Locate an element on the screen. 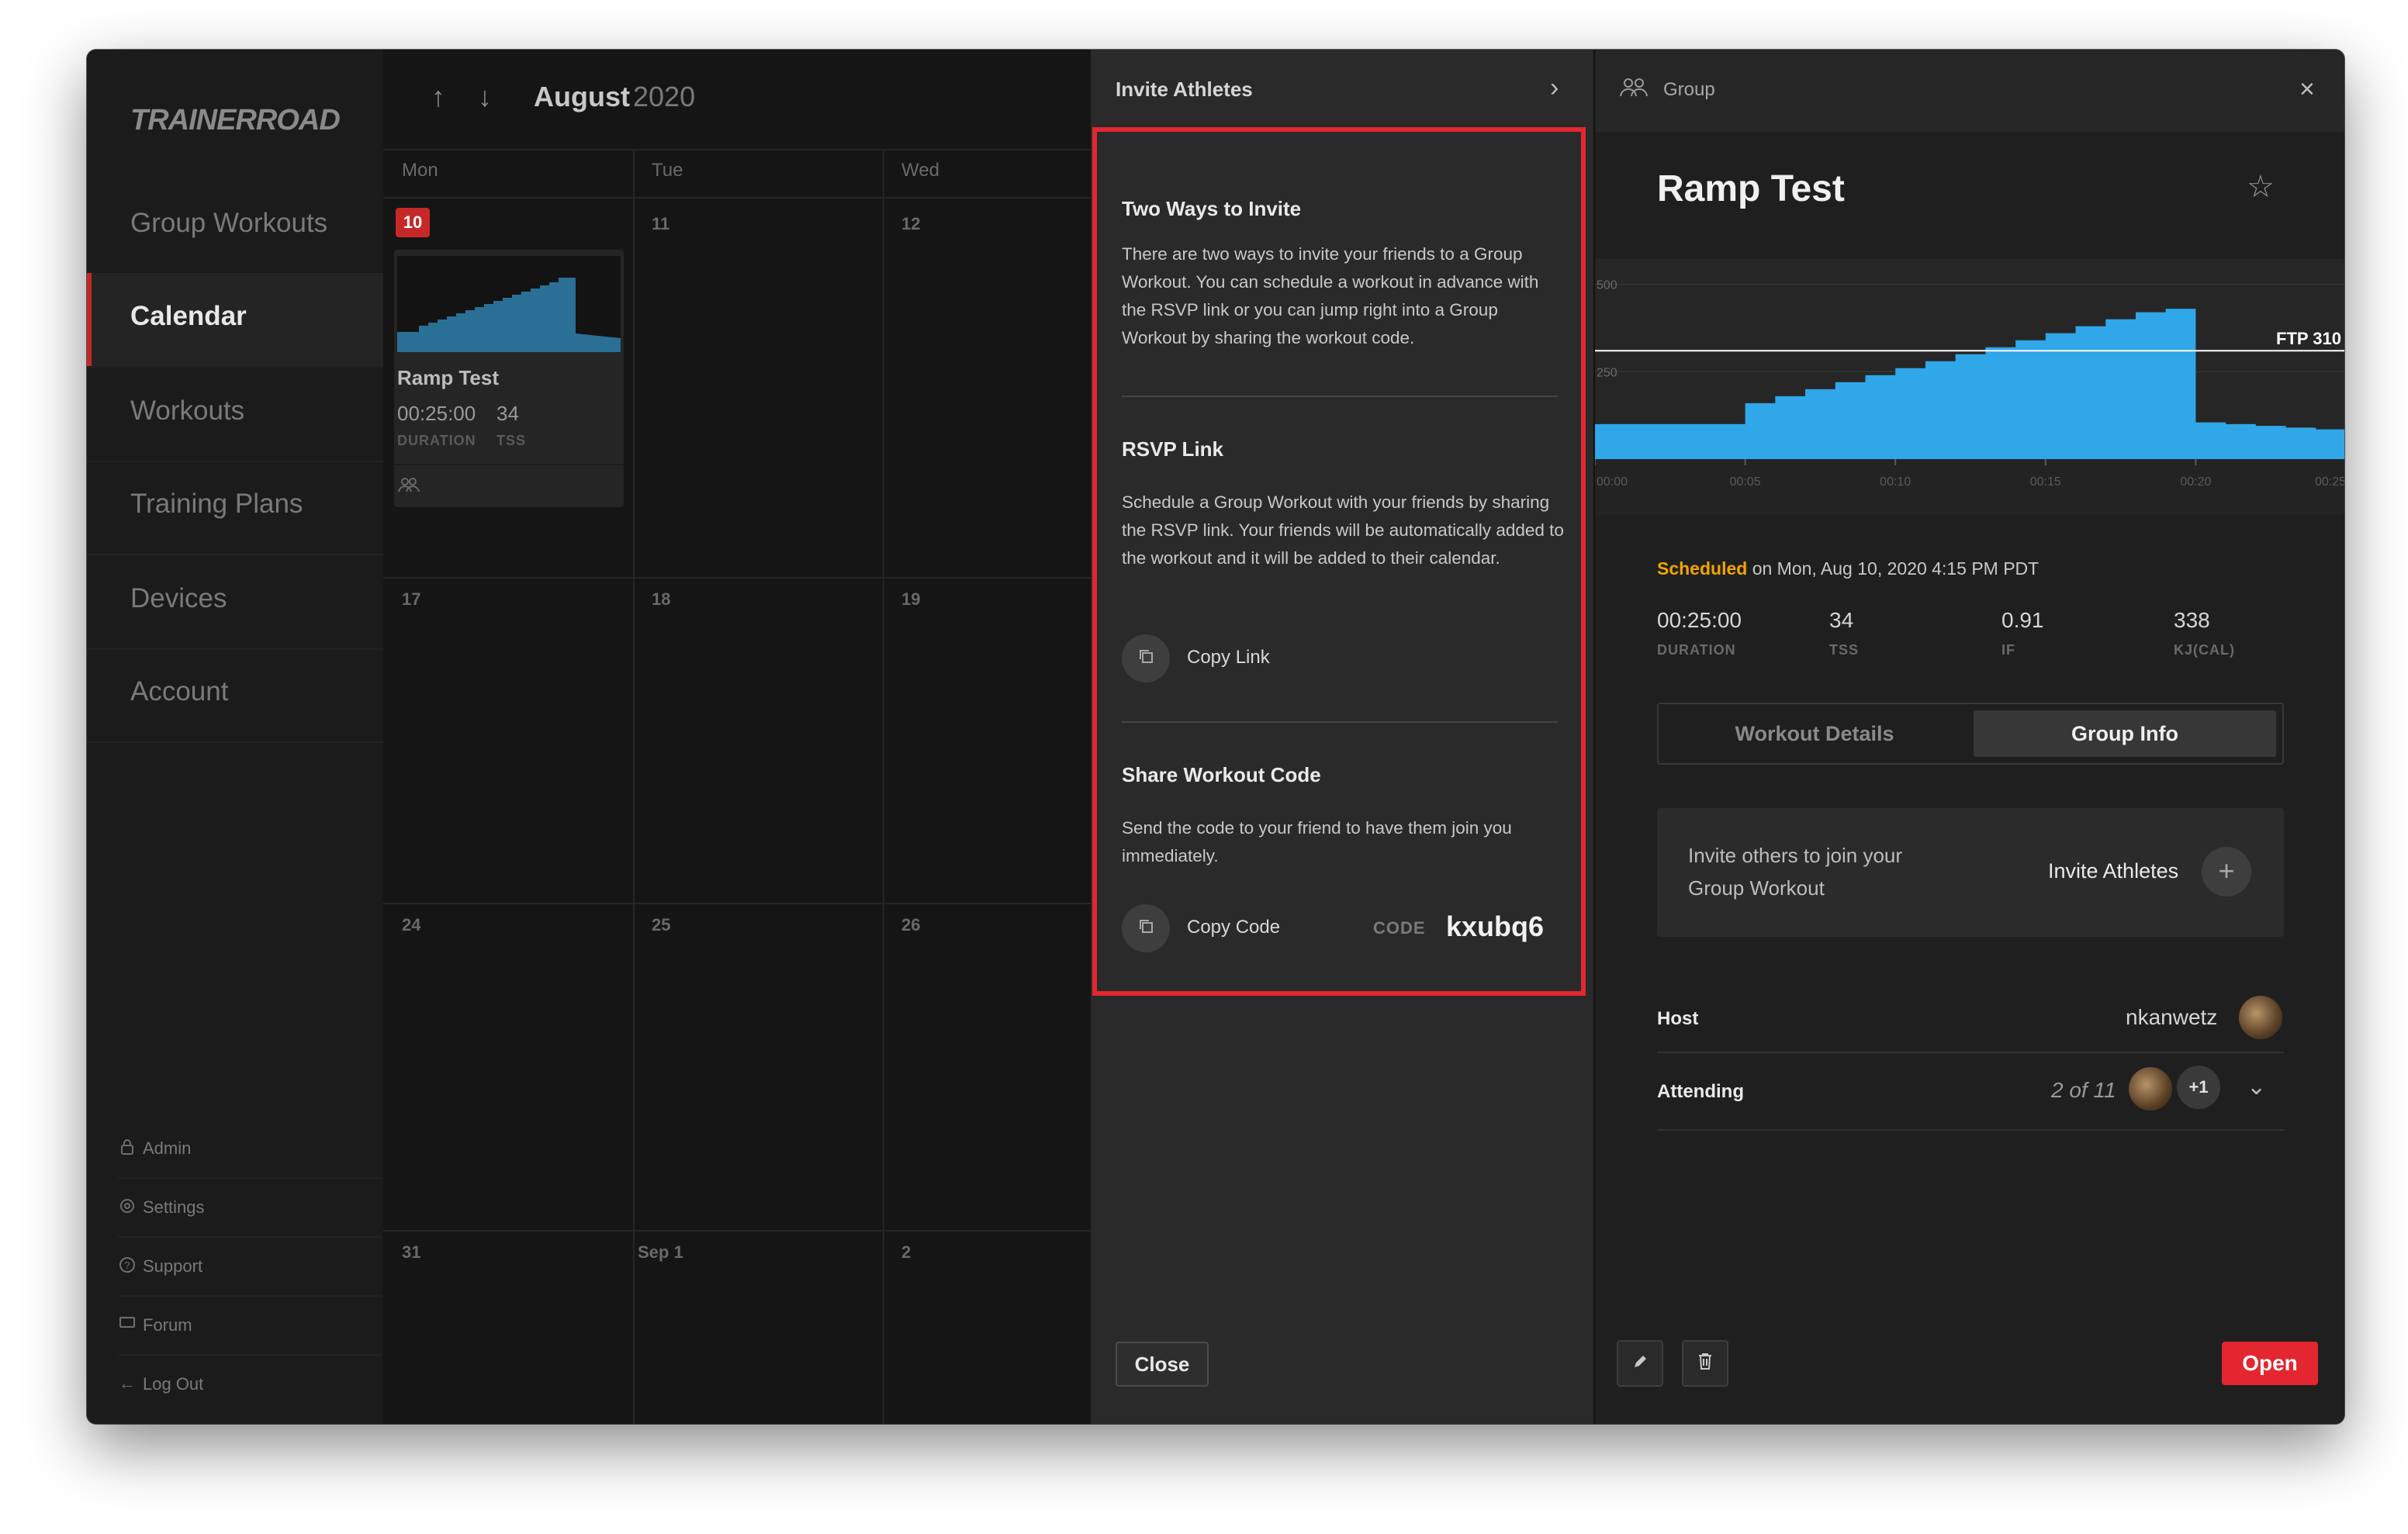  invite-panel-title: Invite Athletes is located at coordinates (1184, 89).